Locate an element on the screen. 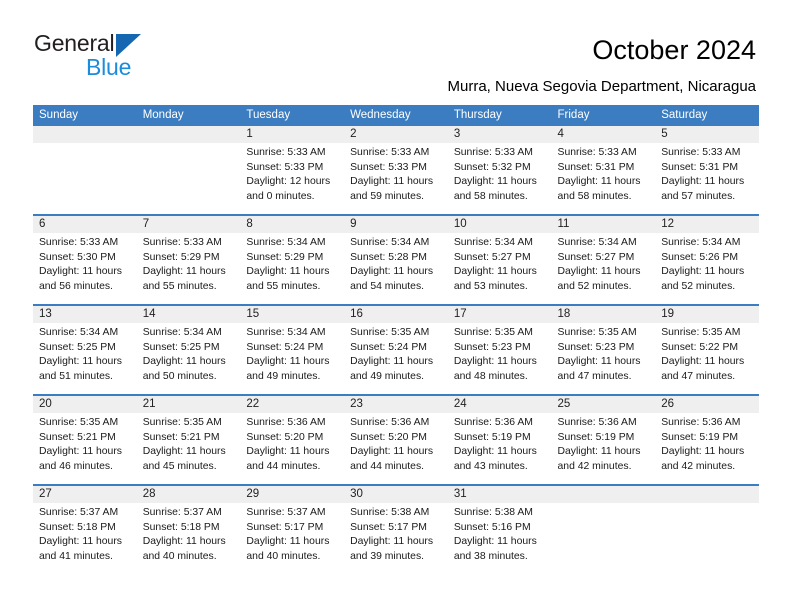  day-detail-line: Sunrise: 5:38 AM is located at coordinates (390, 512).